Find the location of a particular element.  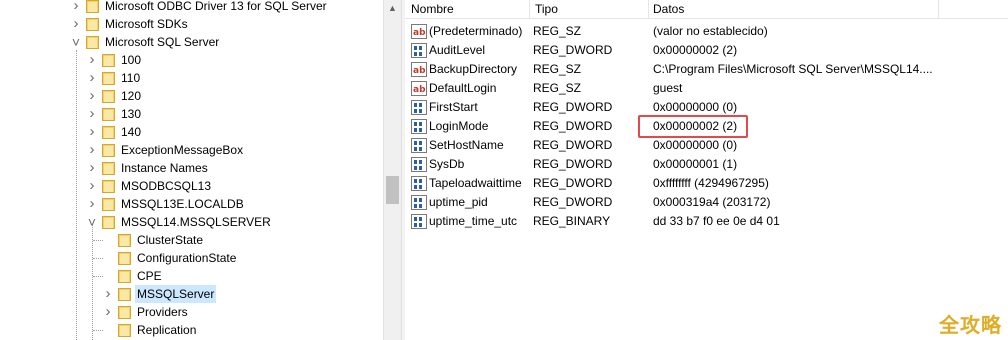

value-name-cell: (Predeterminado) is located at coordinates (476, 31).